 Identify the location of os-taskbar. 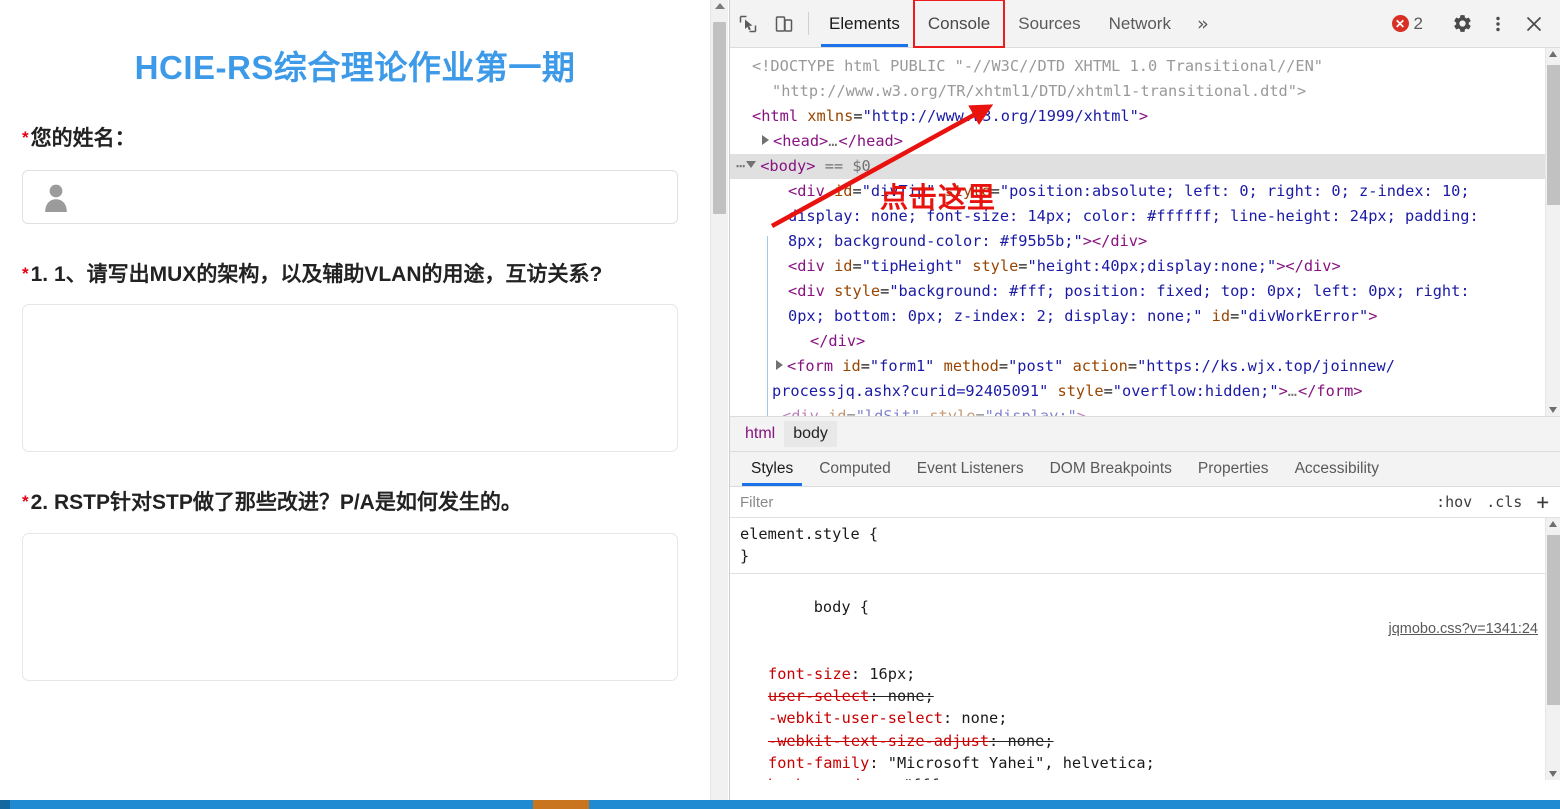
(780, 804).